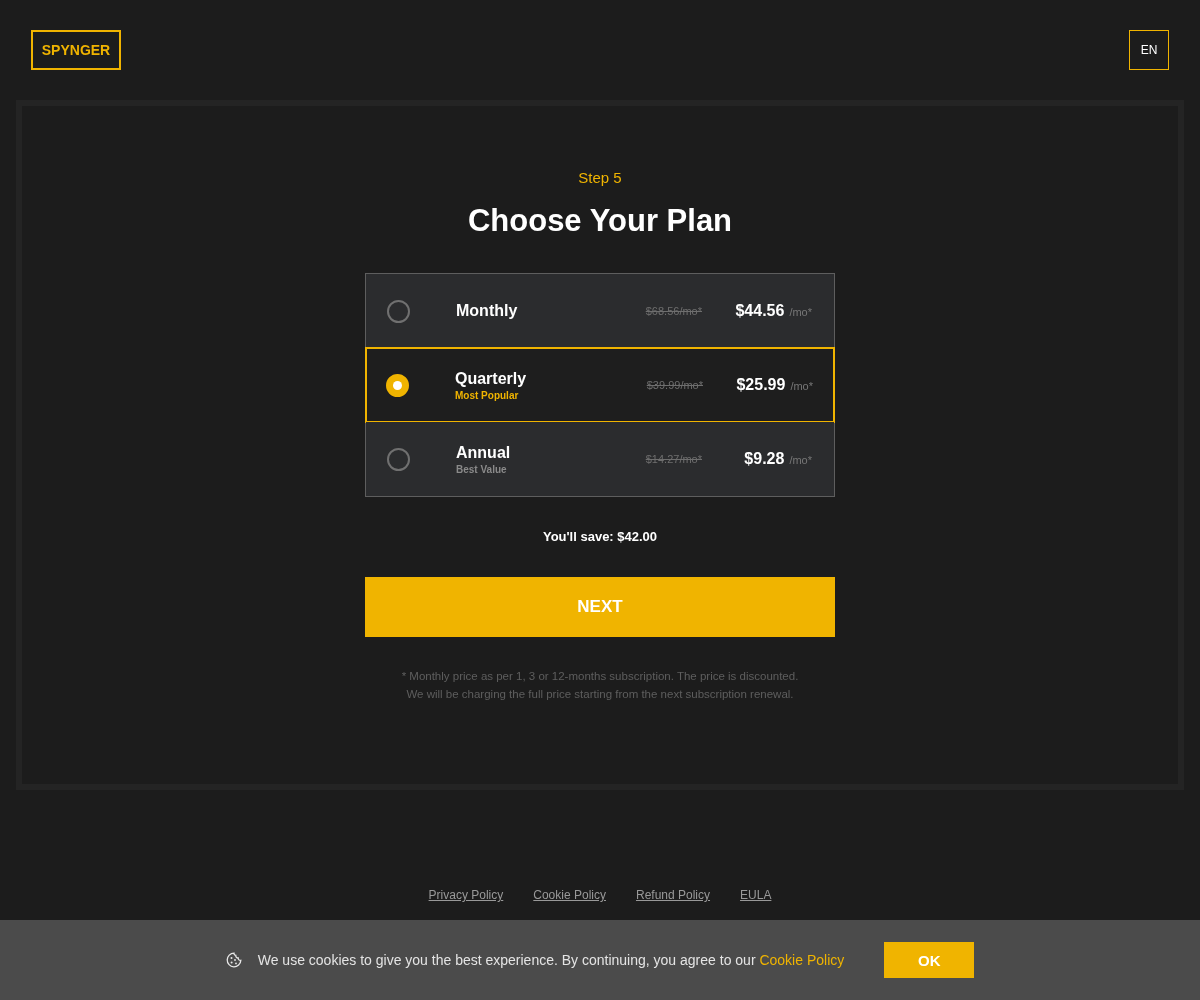  Describe the element at coordinates (551, 960) in the screenshot. I see `cookie-message: We use cookies to give you the best experience. By continuing, you agree to our Cookie Policy` at that location.